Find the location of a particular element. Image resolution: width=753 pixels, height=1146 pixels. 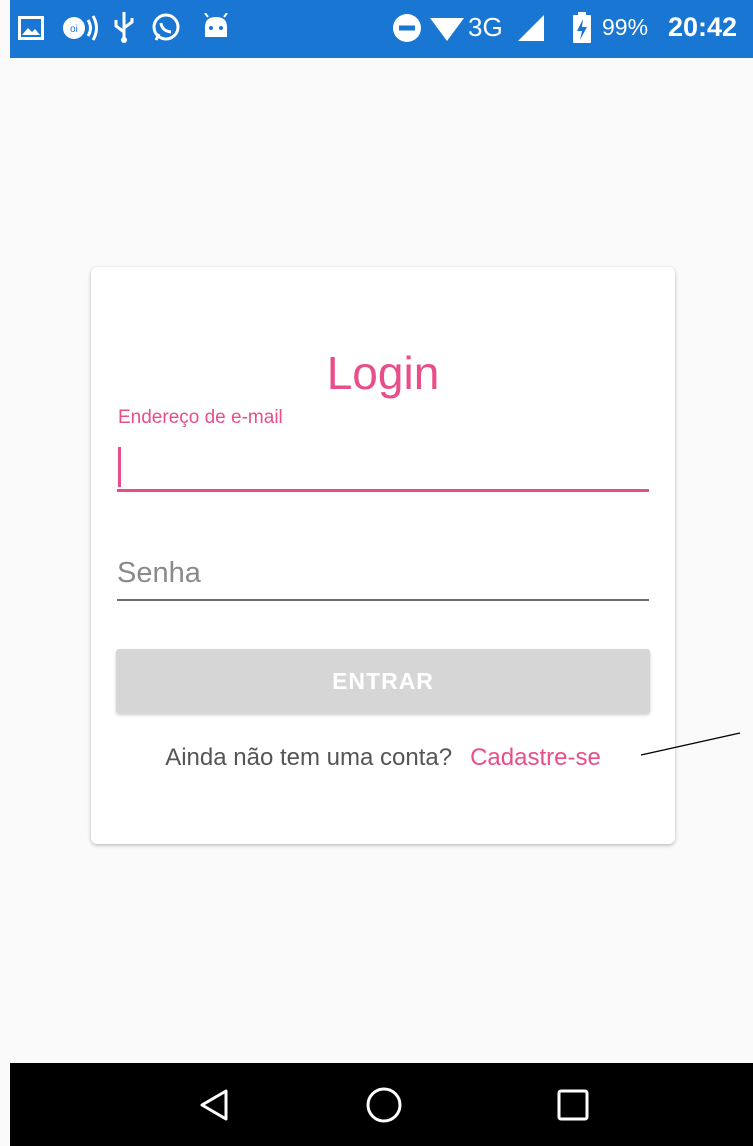

home-icon is located at coordinates (384, 1104).